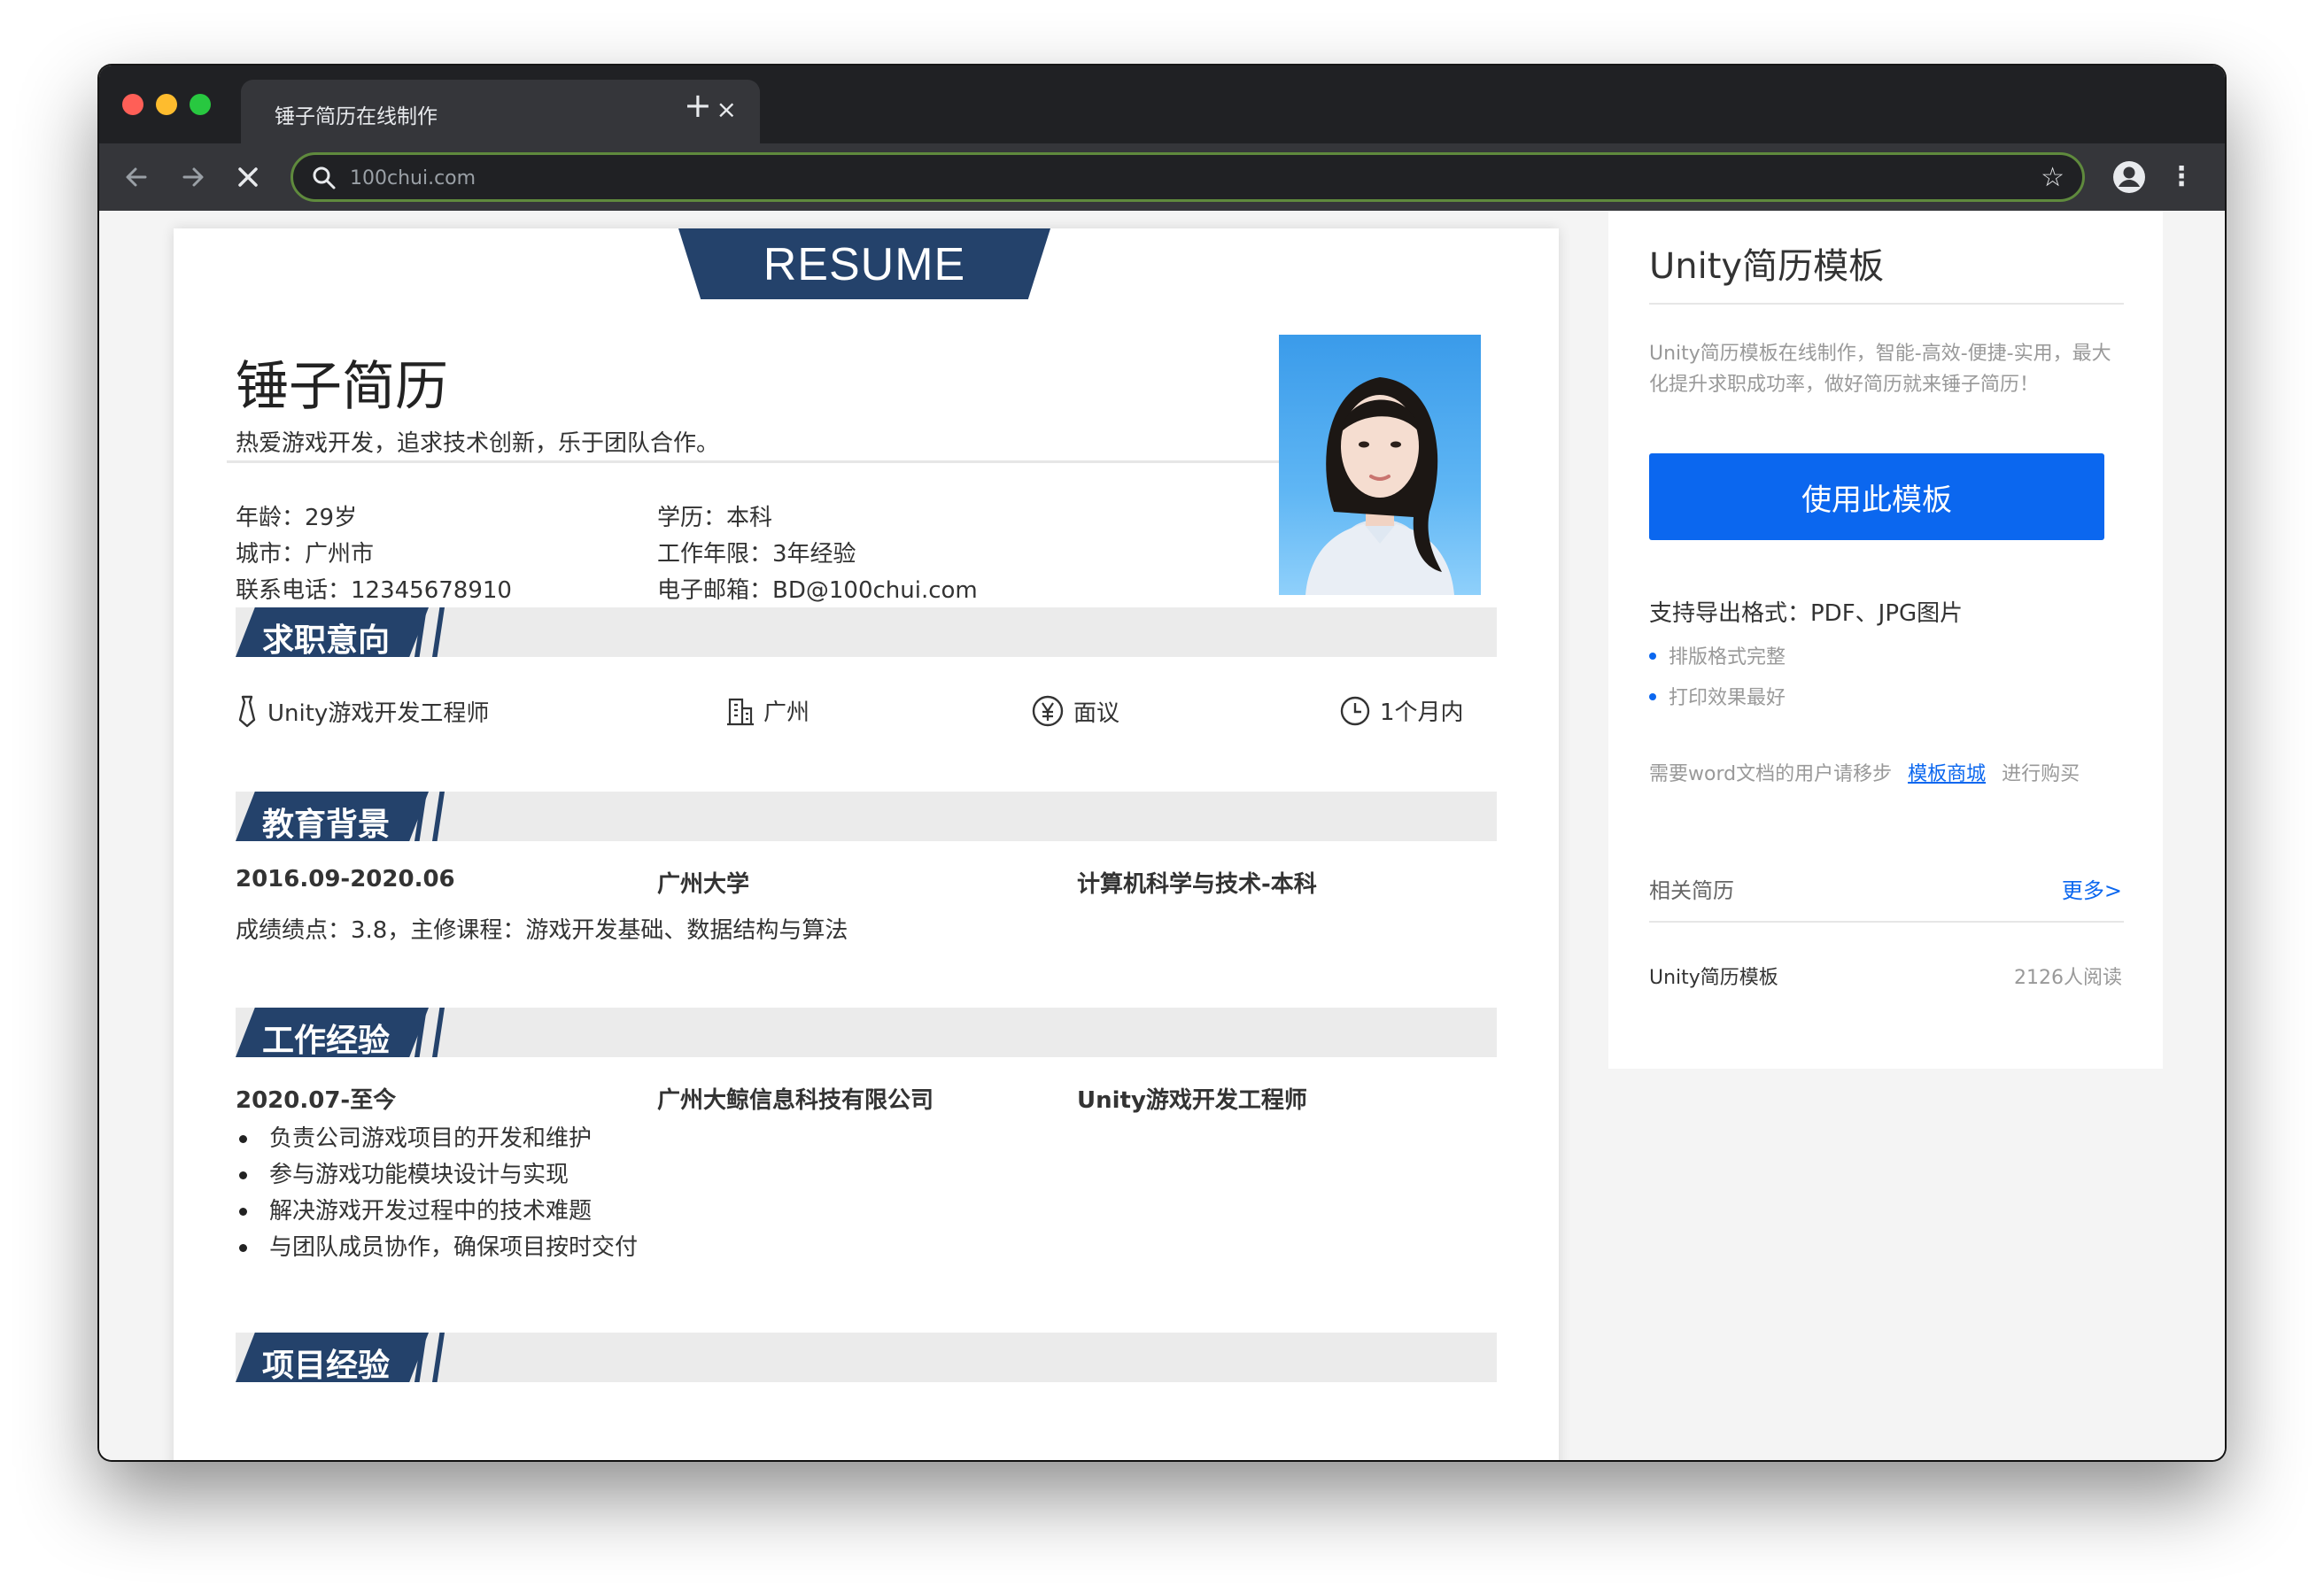  I want to click on feature-item: 排版格式完整, so click(1717, 655).